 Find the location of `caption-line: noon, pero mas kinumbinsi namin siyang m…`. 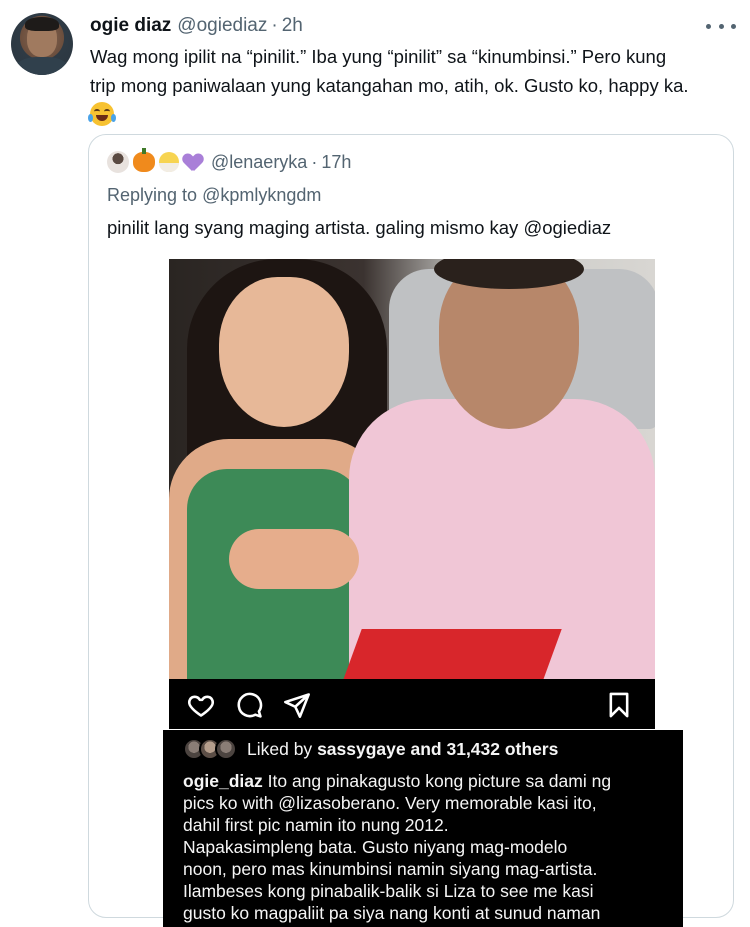

caption-line: noon, pero mas kinumbinsi namin siyang m… is located at coordinates (390, 869).